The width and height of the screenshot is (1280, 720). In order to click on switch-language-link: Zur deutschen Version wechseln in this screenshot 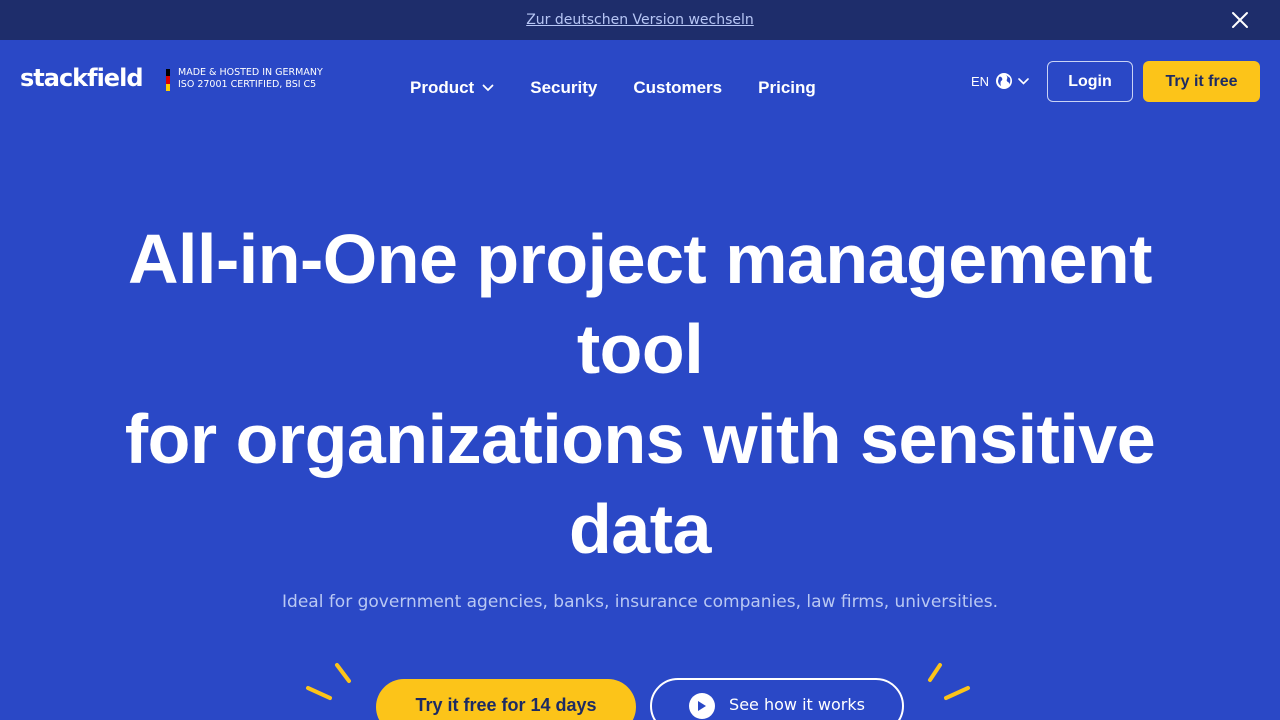, I will do `click(640, 20)`.